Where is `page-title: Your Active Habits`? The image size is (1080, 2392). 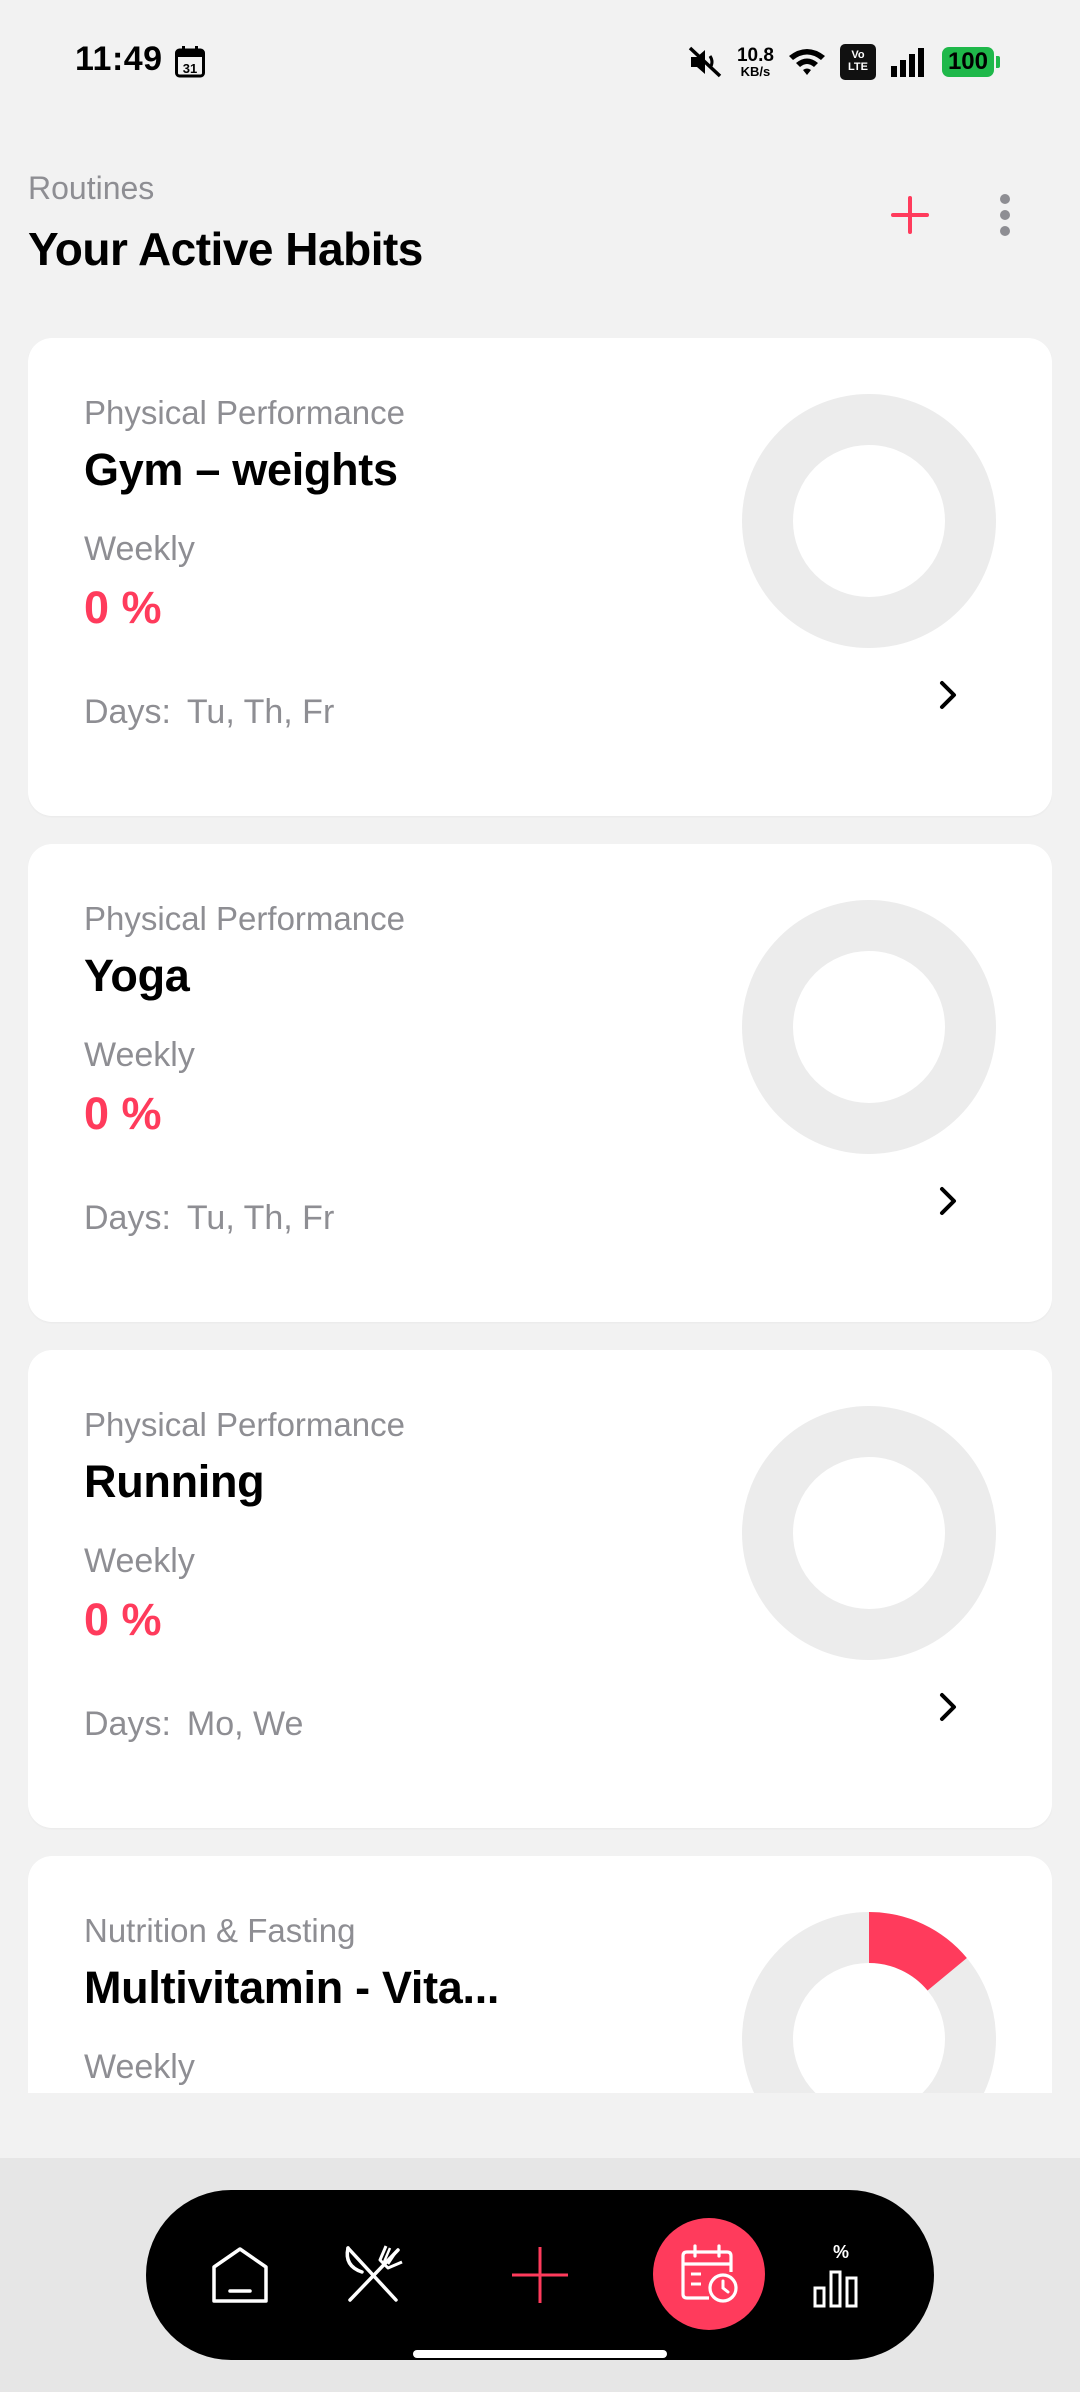
page-title: Your Active Habits is located at coordinates (225, 249).